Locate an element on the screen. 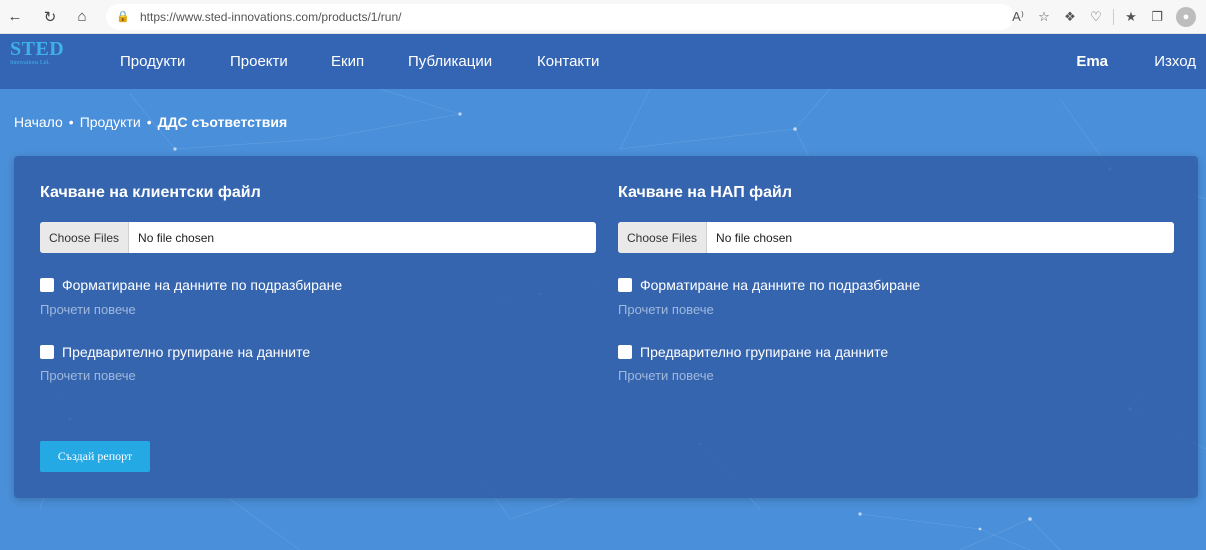 This screenshot has height=550, width=1206. favorite-add-icon: ☆ is located at coordinates (1044, 17).